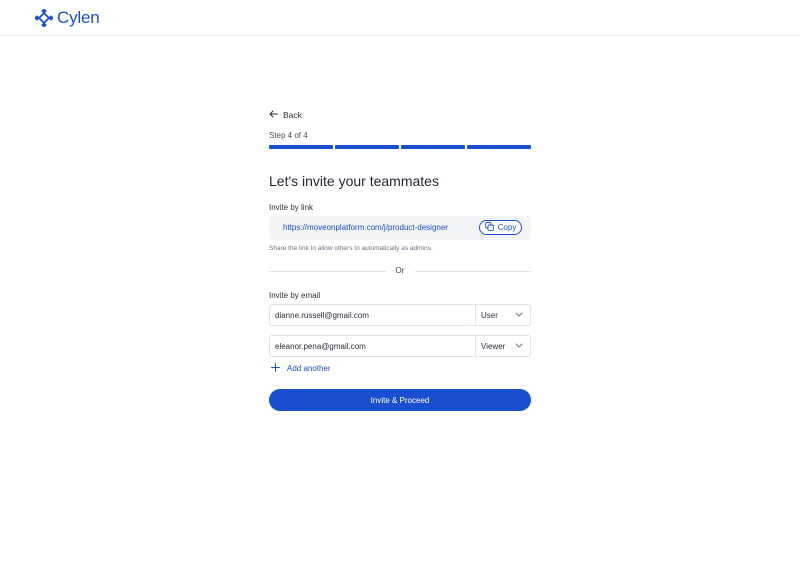 The image size is (800, 569). Describe the element at coordinates (291, 207) in the screenshot. I see `invite-link-label: Invite by link` at that location.